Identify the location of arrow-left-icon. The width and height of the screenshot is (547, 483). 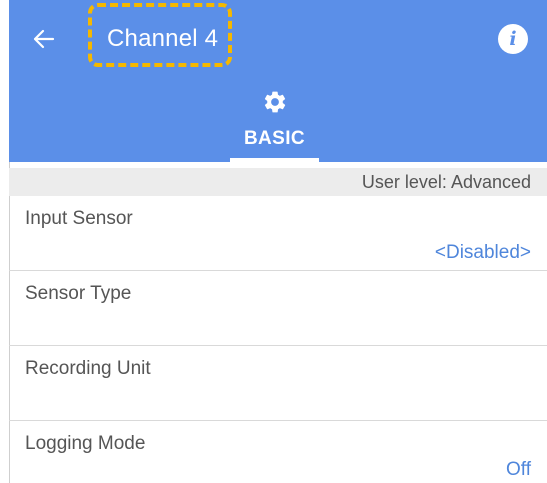
(44, 39).